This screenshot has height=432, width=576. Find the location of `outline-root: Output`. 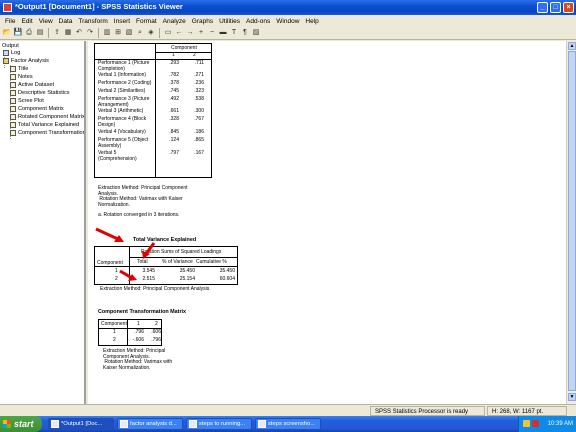

outline-root: Output is located at coordinates (10, 46).